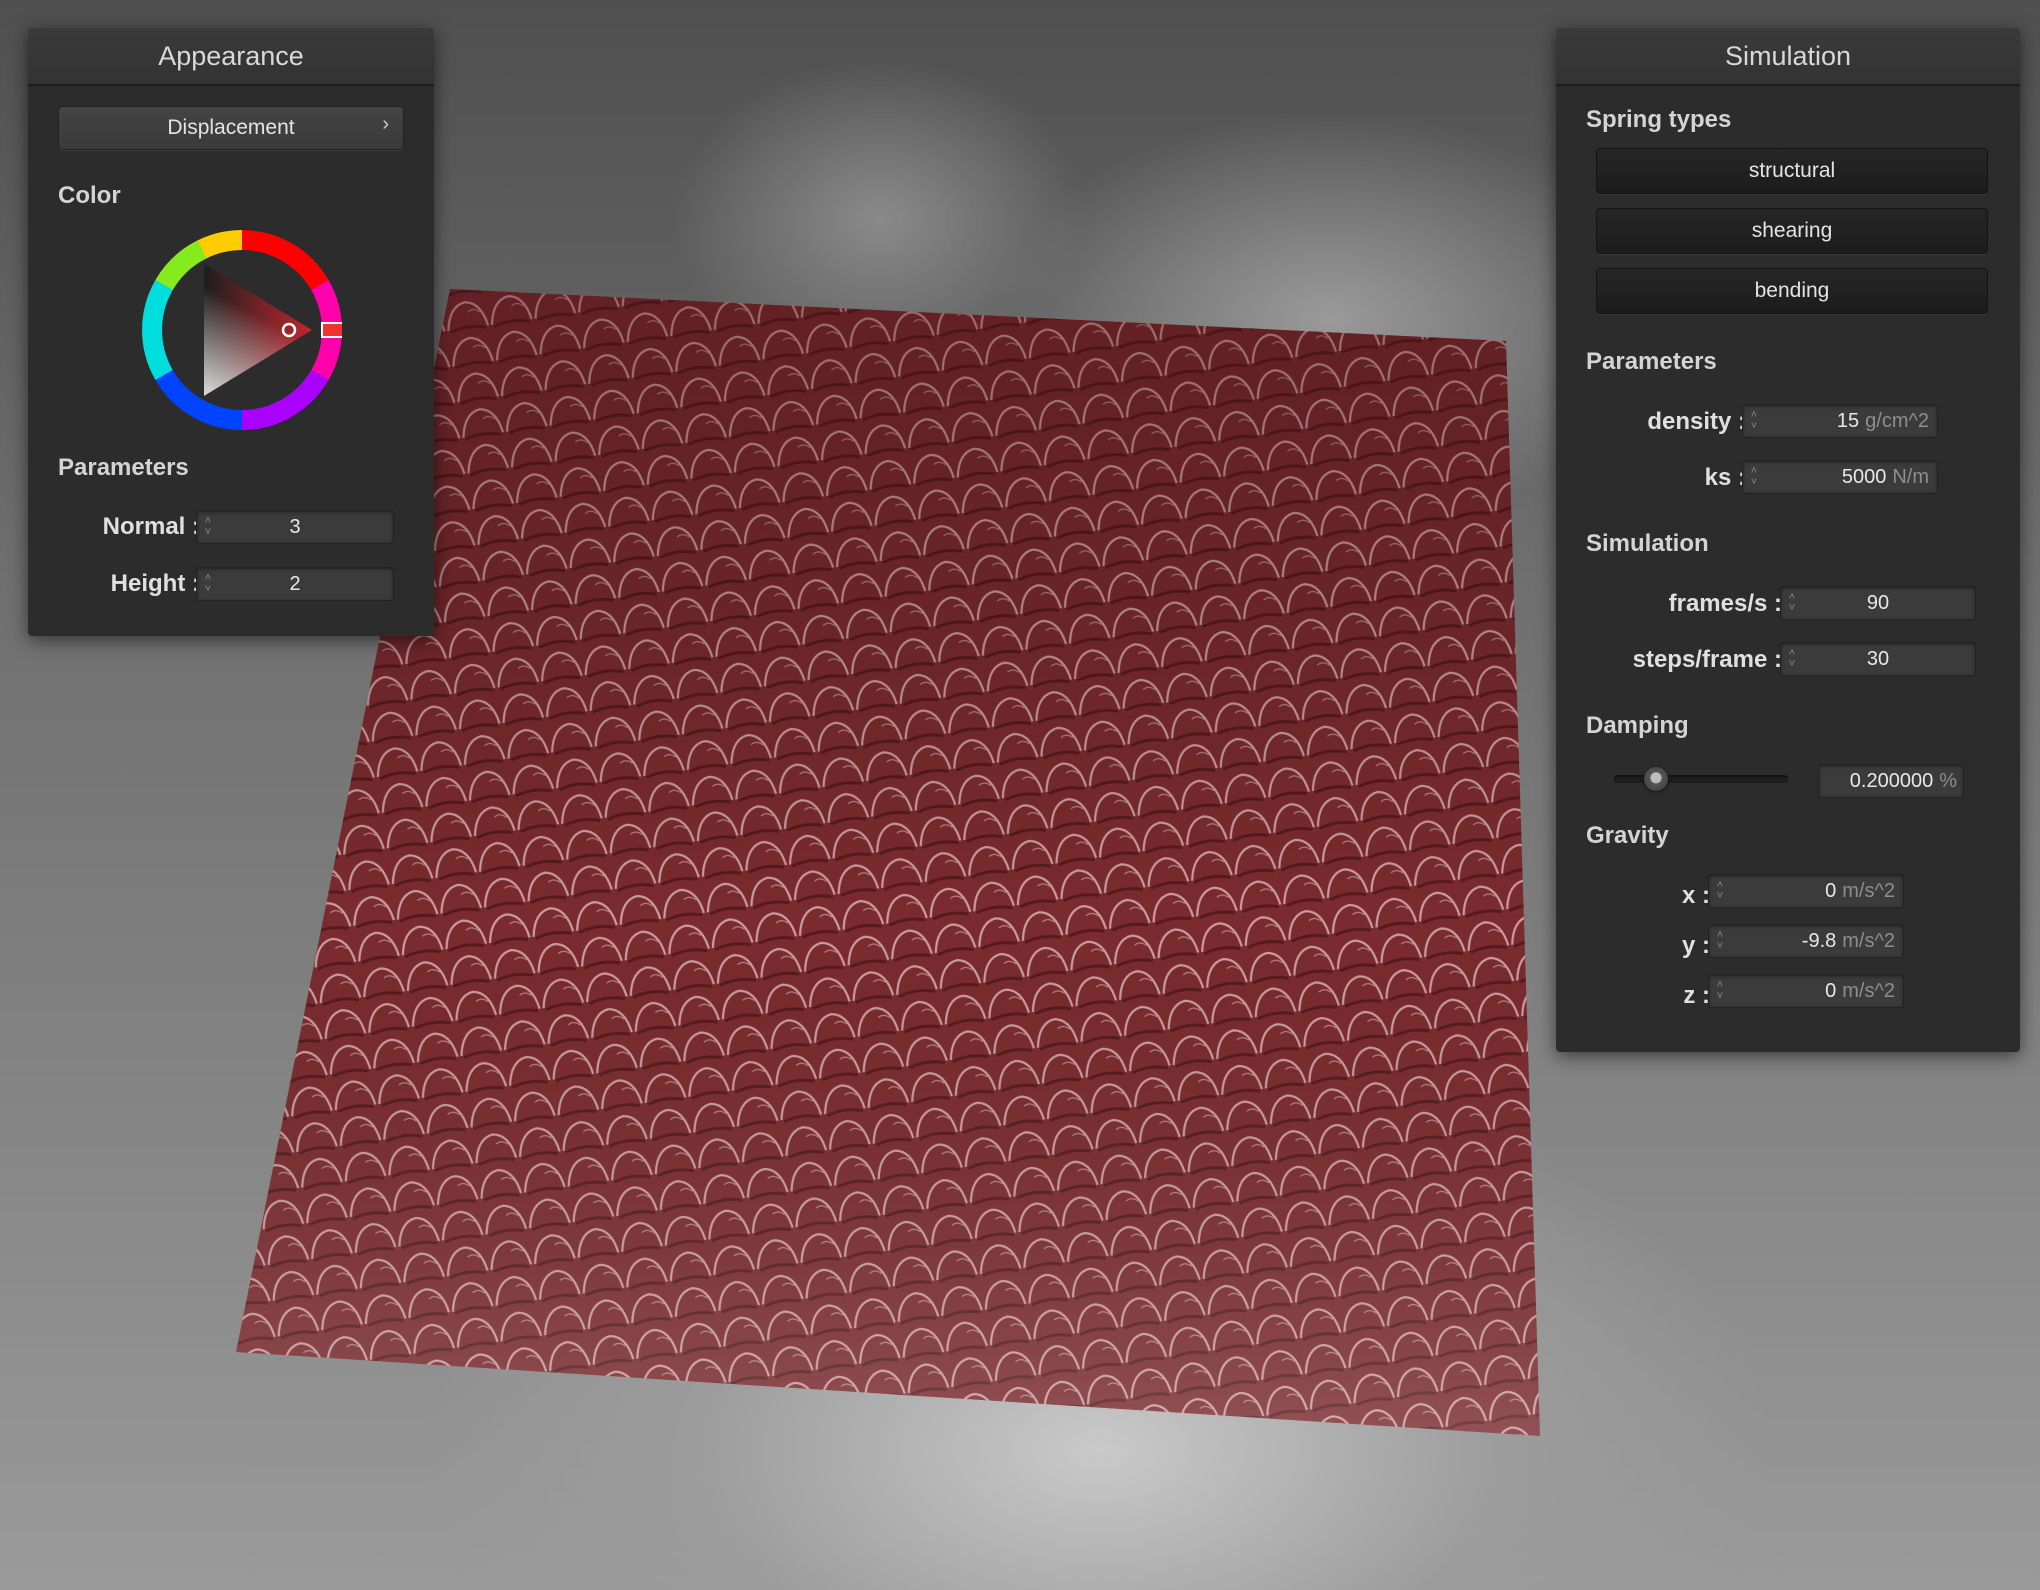 The image size is (2040, 1590). I want to click on displacement-button: Displacement ›, so click(231, 128).